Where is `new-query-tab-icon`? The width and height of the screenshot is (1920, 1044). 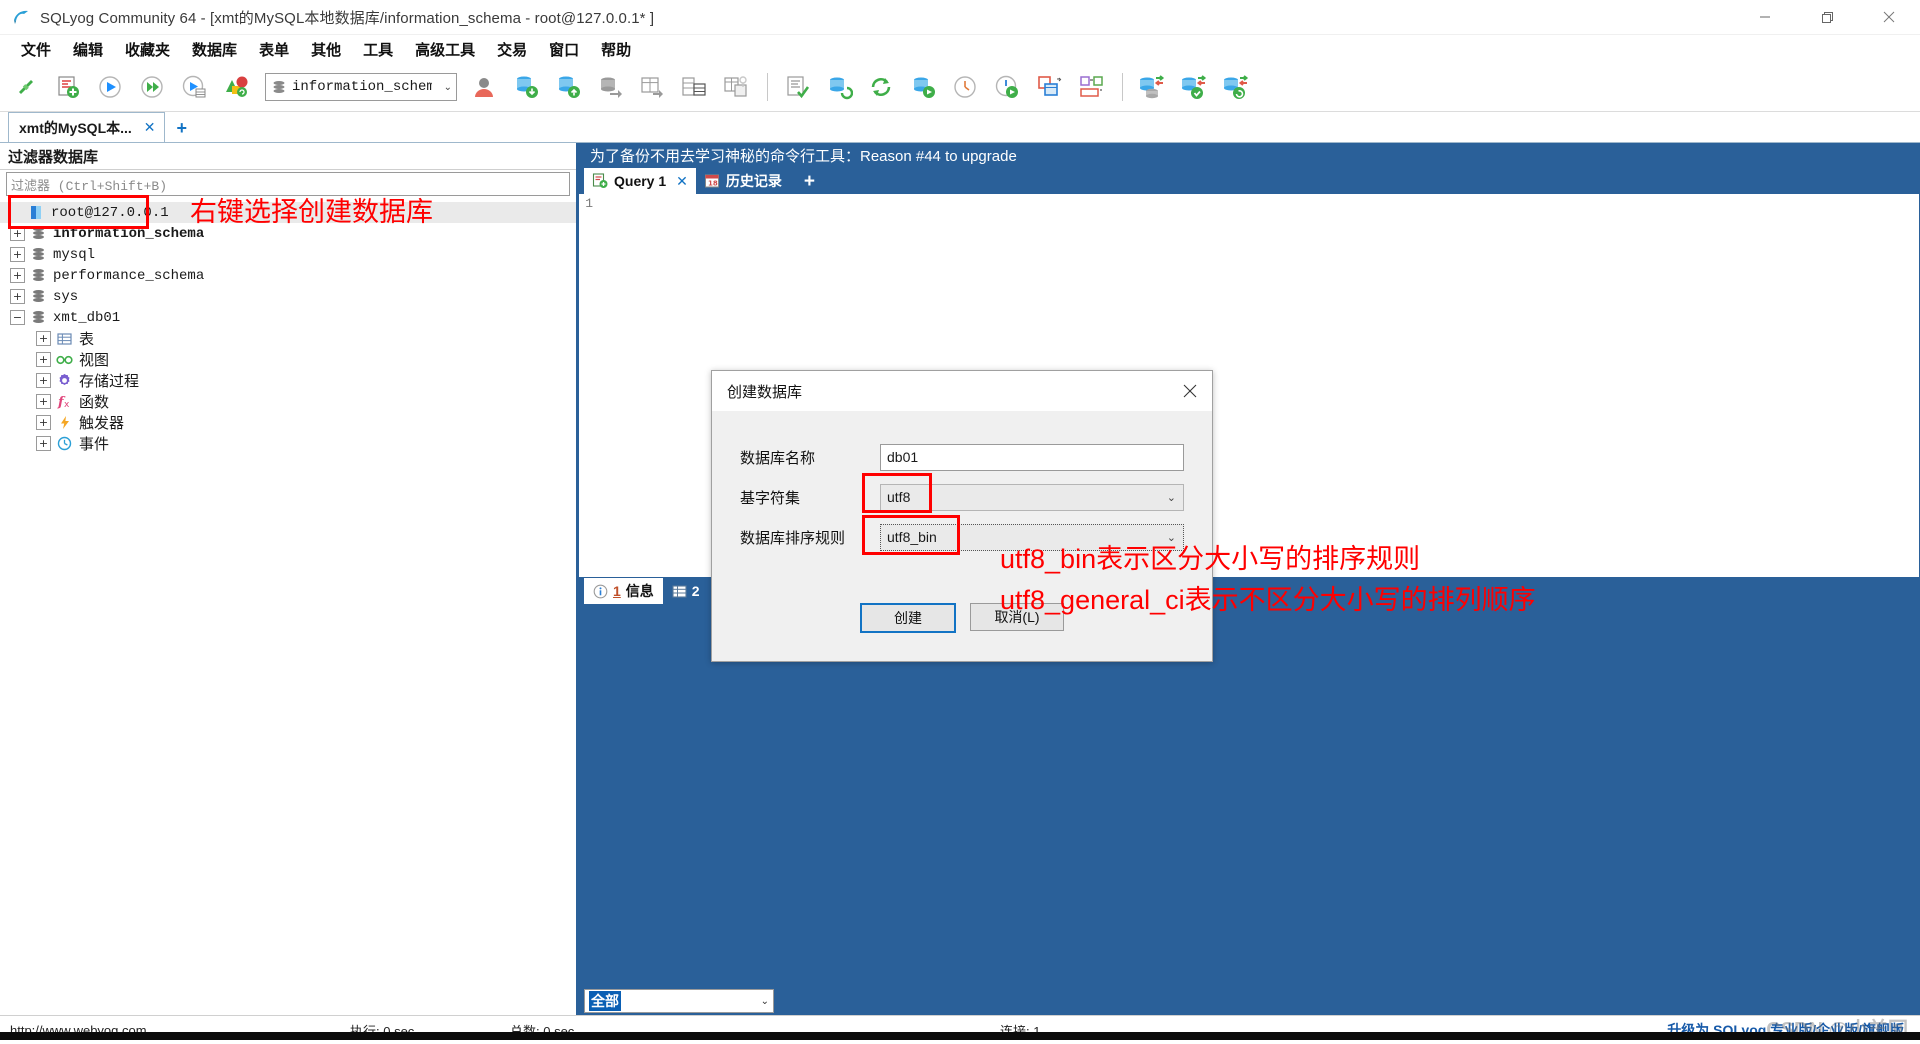 new-query-tab-icon is located at coordinates (68, 87).